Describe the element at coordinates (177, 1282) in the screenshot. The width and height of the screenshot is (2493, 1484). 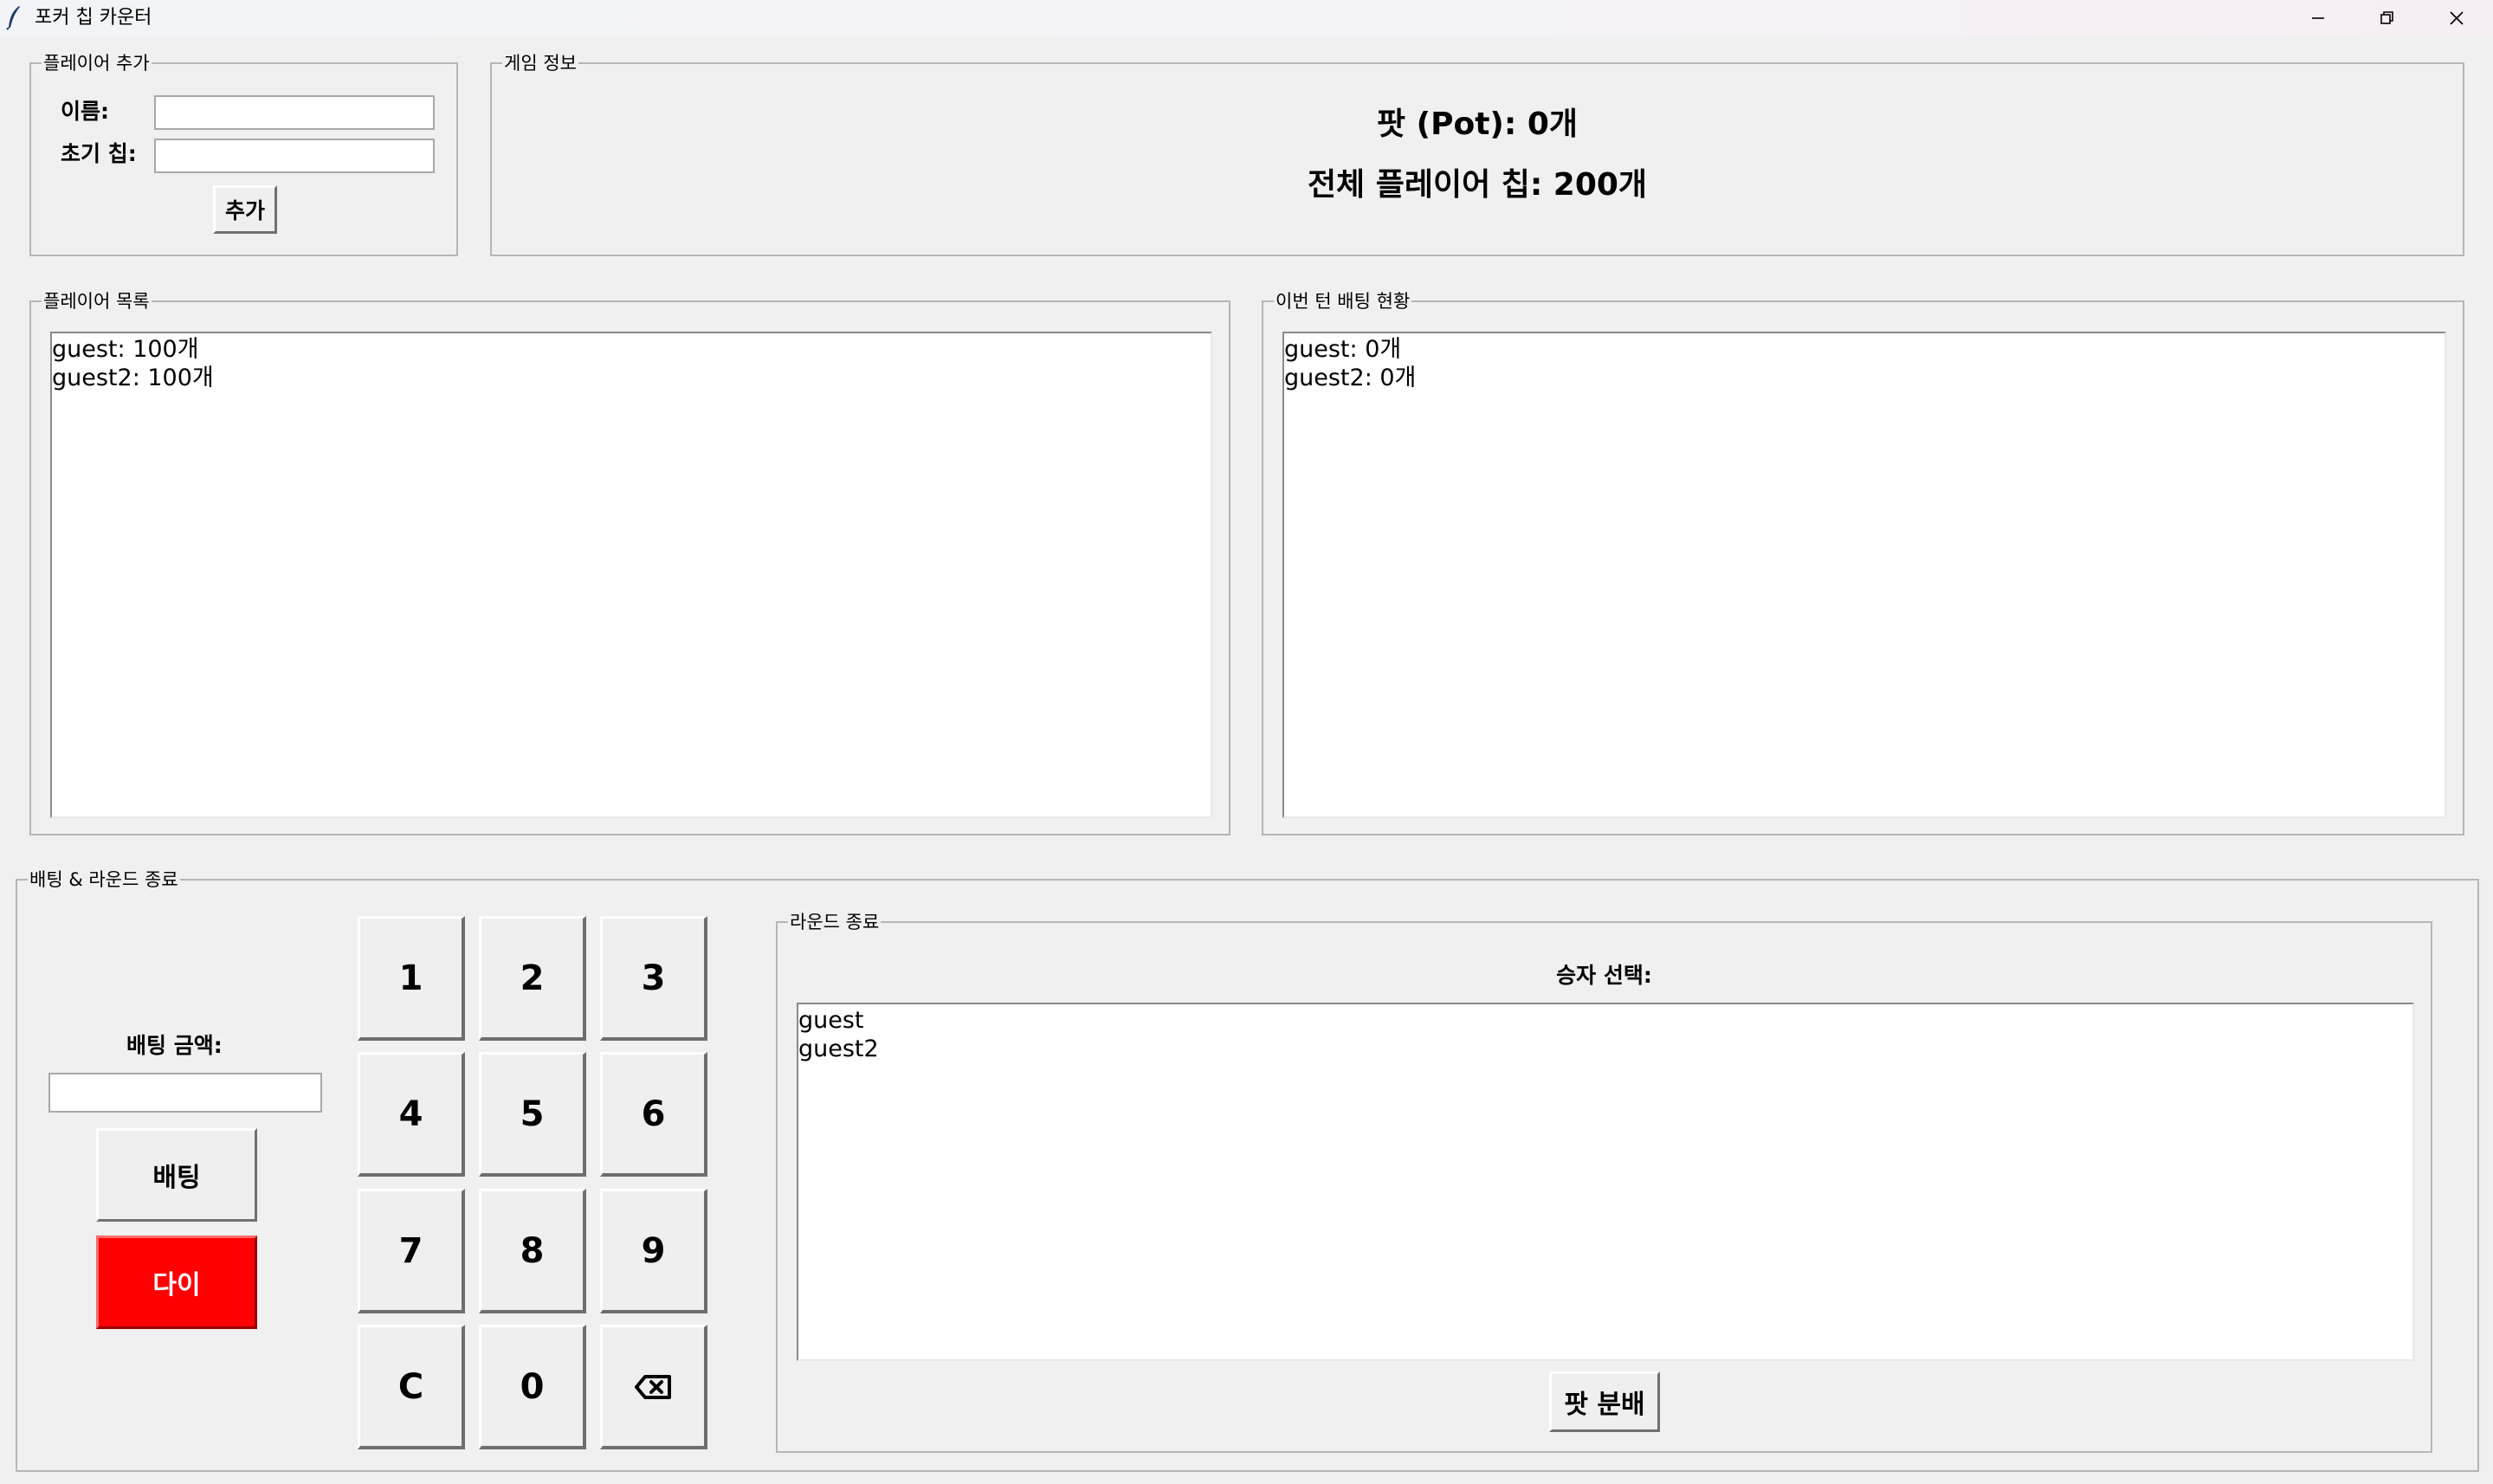
I see `die-button: 다이` at that location.